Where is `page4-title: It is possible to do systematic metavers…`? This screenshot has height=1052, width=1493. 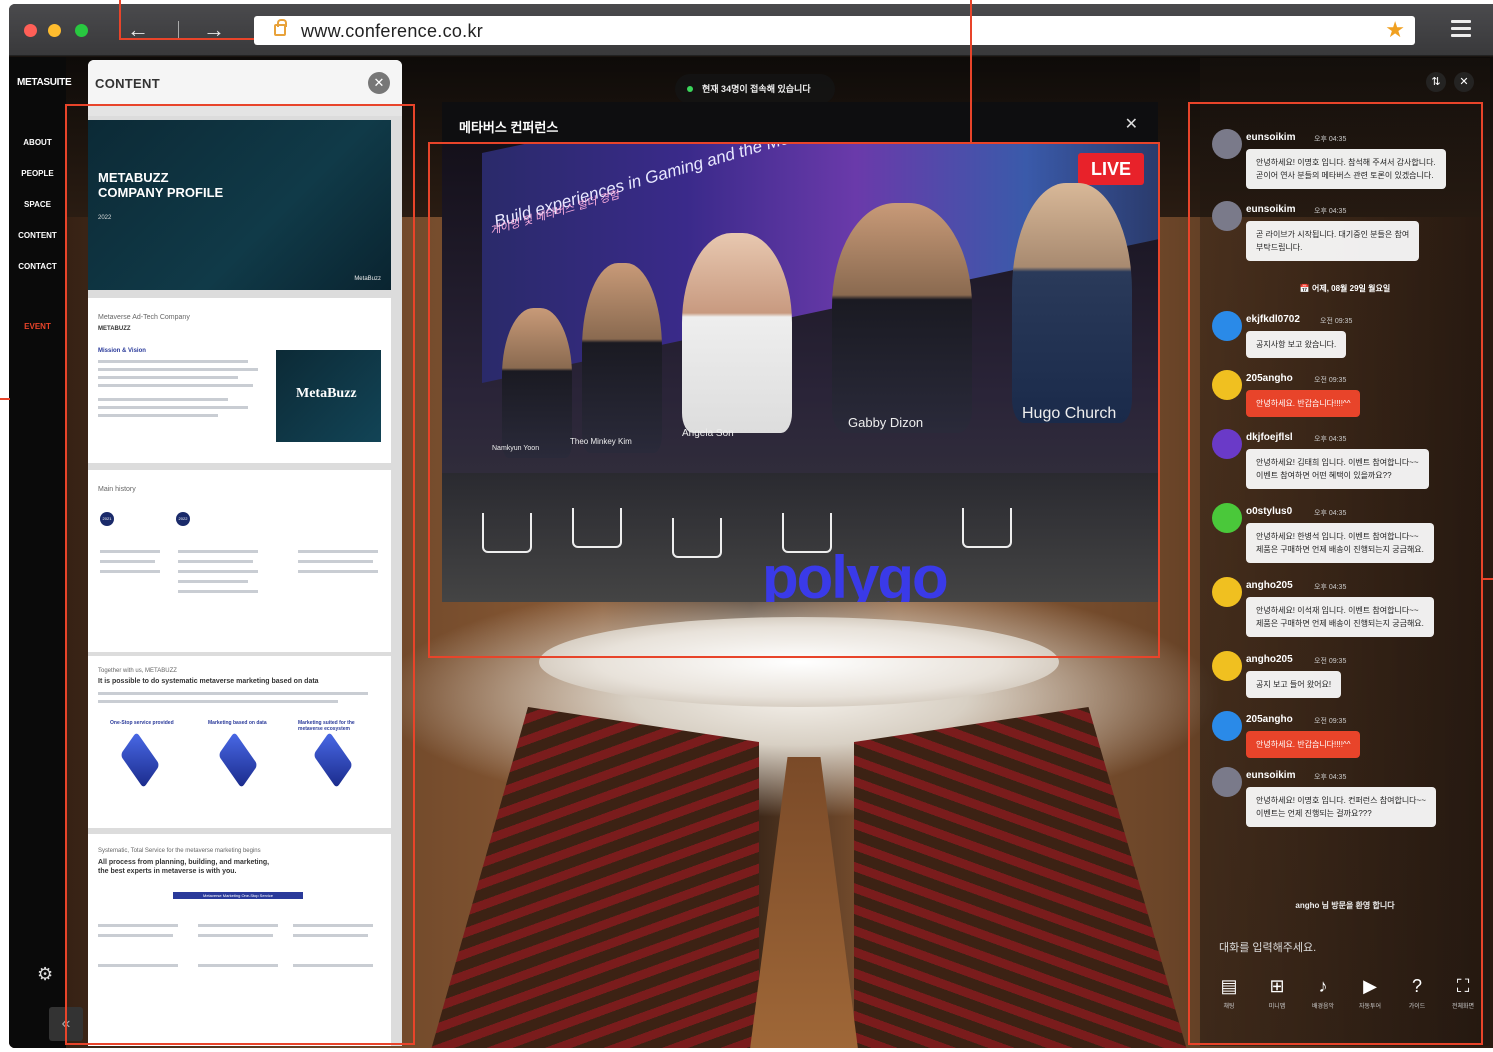
page4-title: It is possible to do systematic metavers… is located at coordinates (208, 681).